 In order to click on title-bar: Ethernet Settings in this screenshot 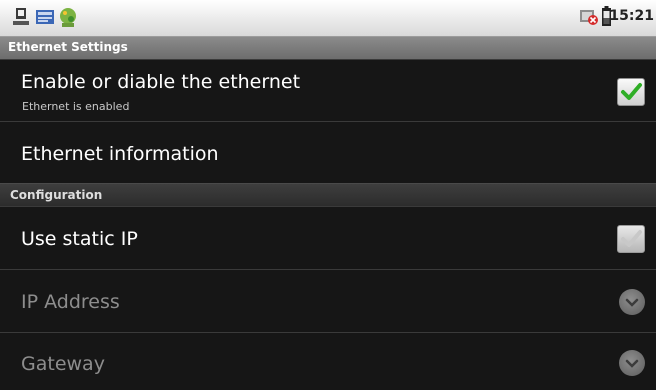, I will do `click(328, 48)`.